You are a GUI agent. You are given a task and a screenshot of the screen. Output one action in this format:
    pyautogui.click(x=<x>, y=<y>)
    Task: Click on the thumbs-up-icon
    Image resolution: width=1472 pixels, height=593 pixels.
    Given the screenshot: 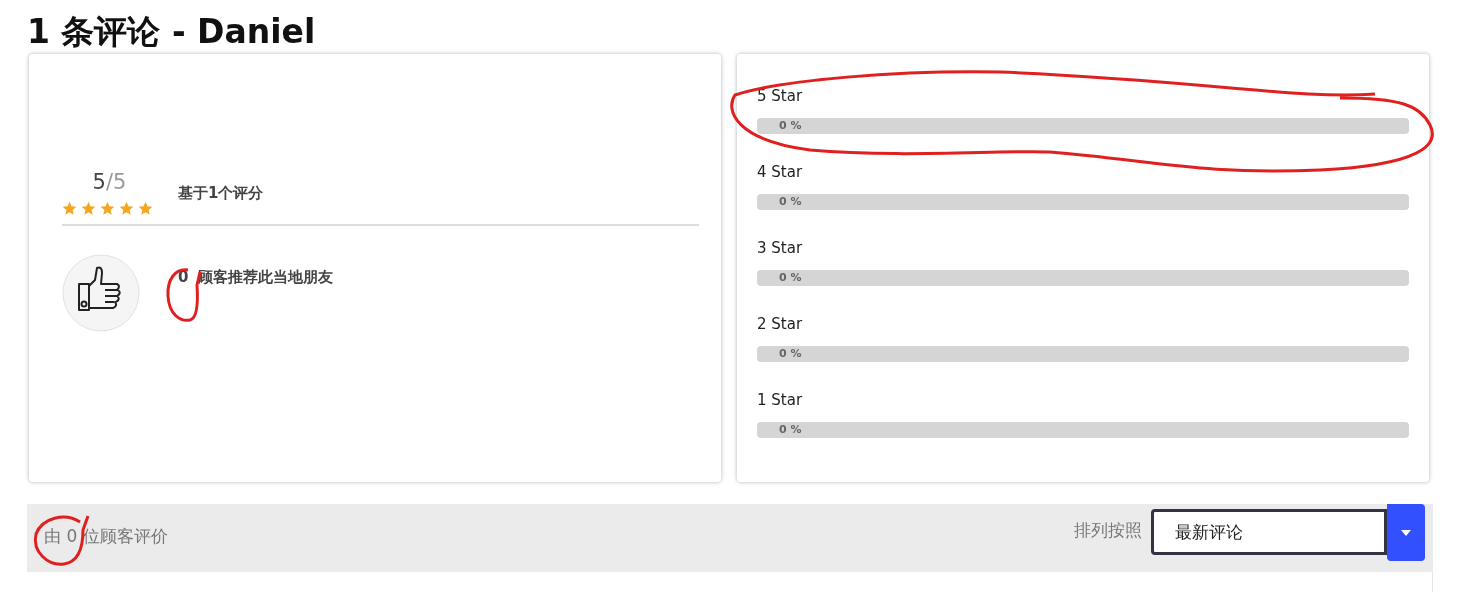 What is the action you would take?
    pyautogui.click(x=101, y=293)
    